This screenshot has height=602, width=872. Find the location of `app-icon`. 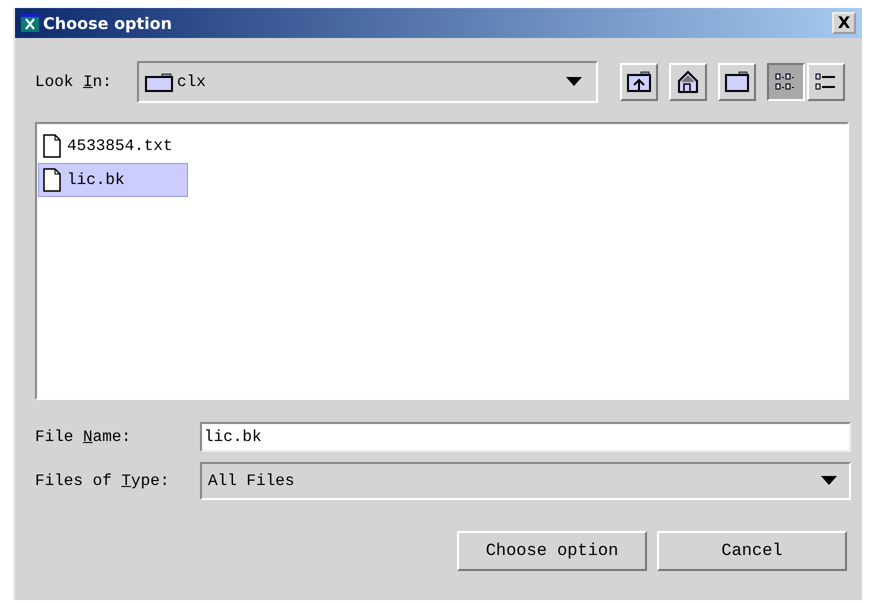

app-icon is located at coordinates (30, 23).